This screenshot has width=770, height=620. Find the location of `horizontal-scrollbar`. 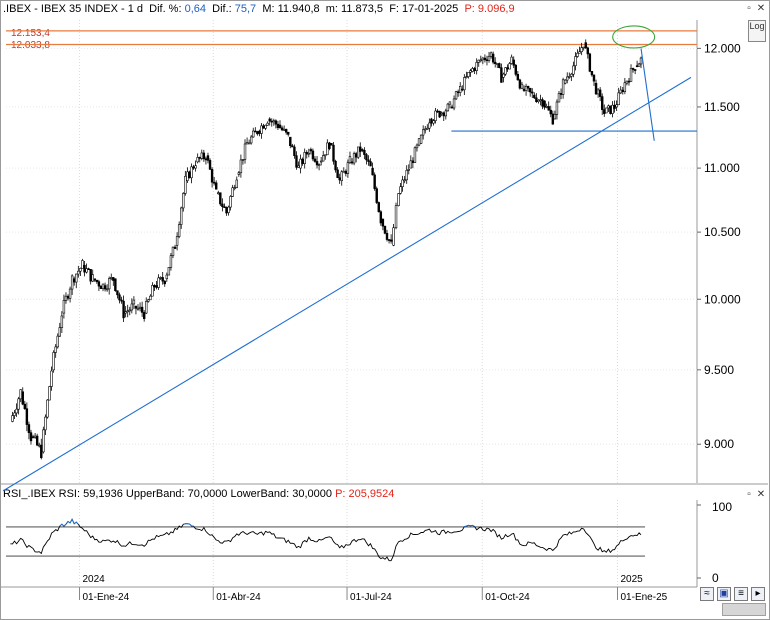

horizontal-scrollbar is located at coordinates (744, 609).